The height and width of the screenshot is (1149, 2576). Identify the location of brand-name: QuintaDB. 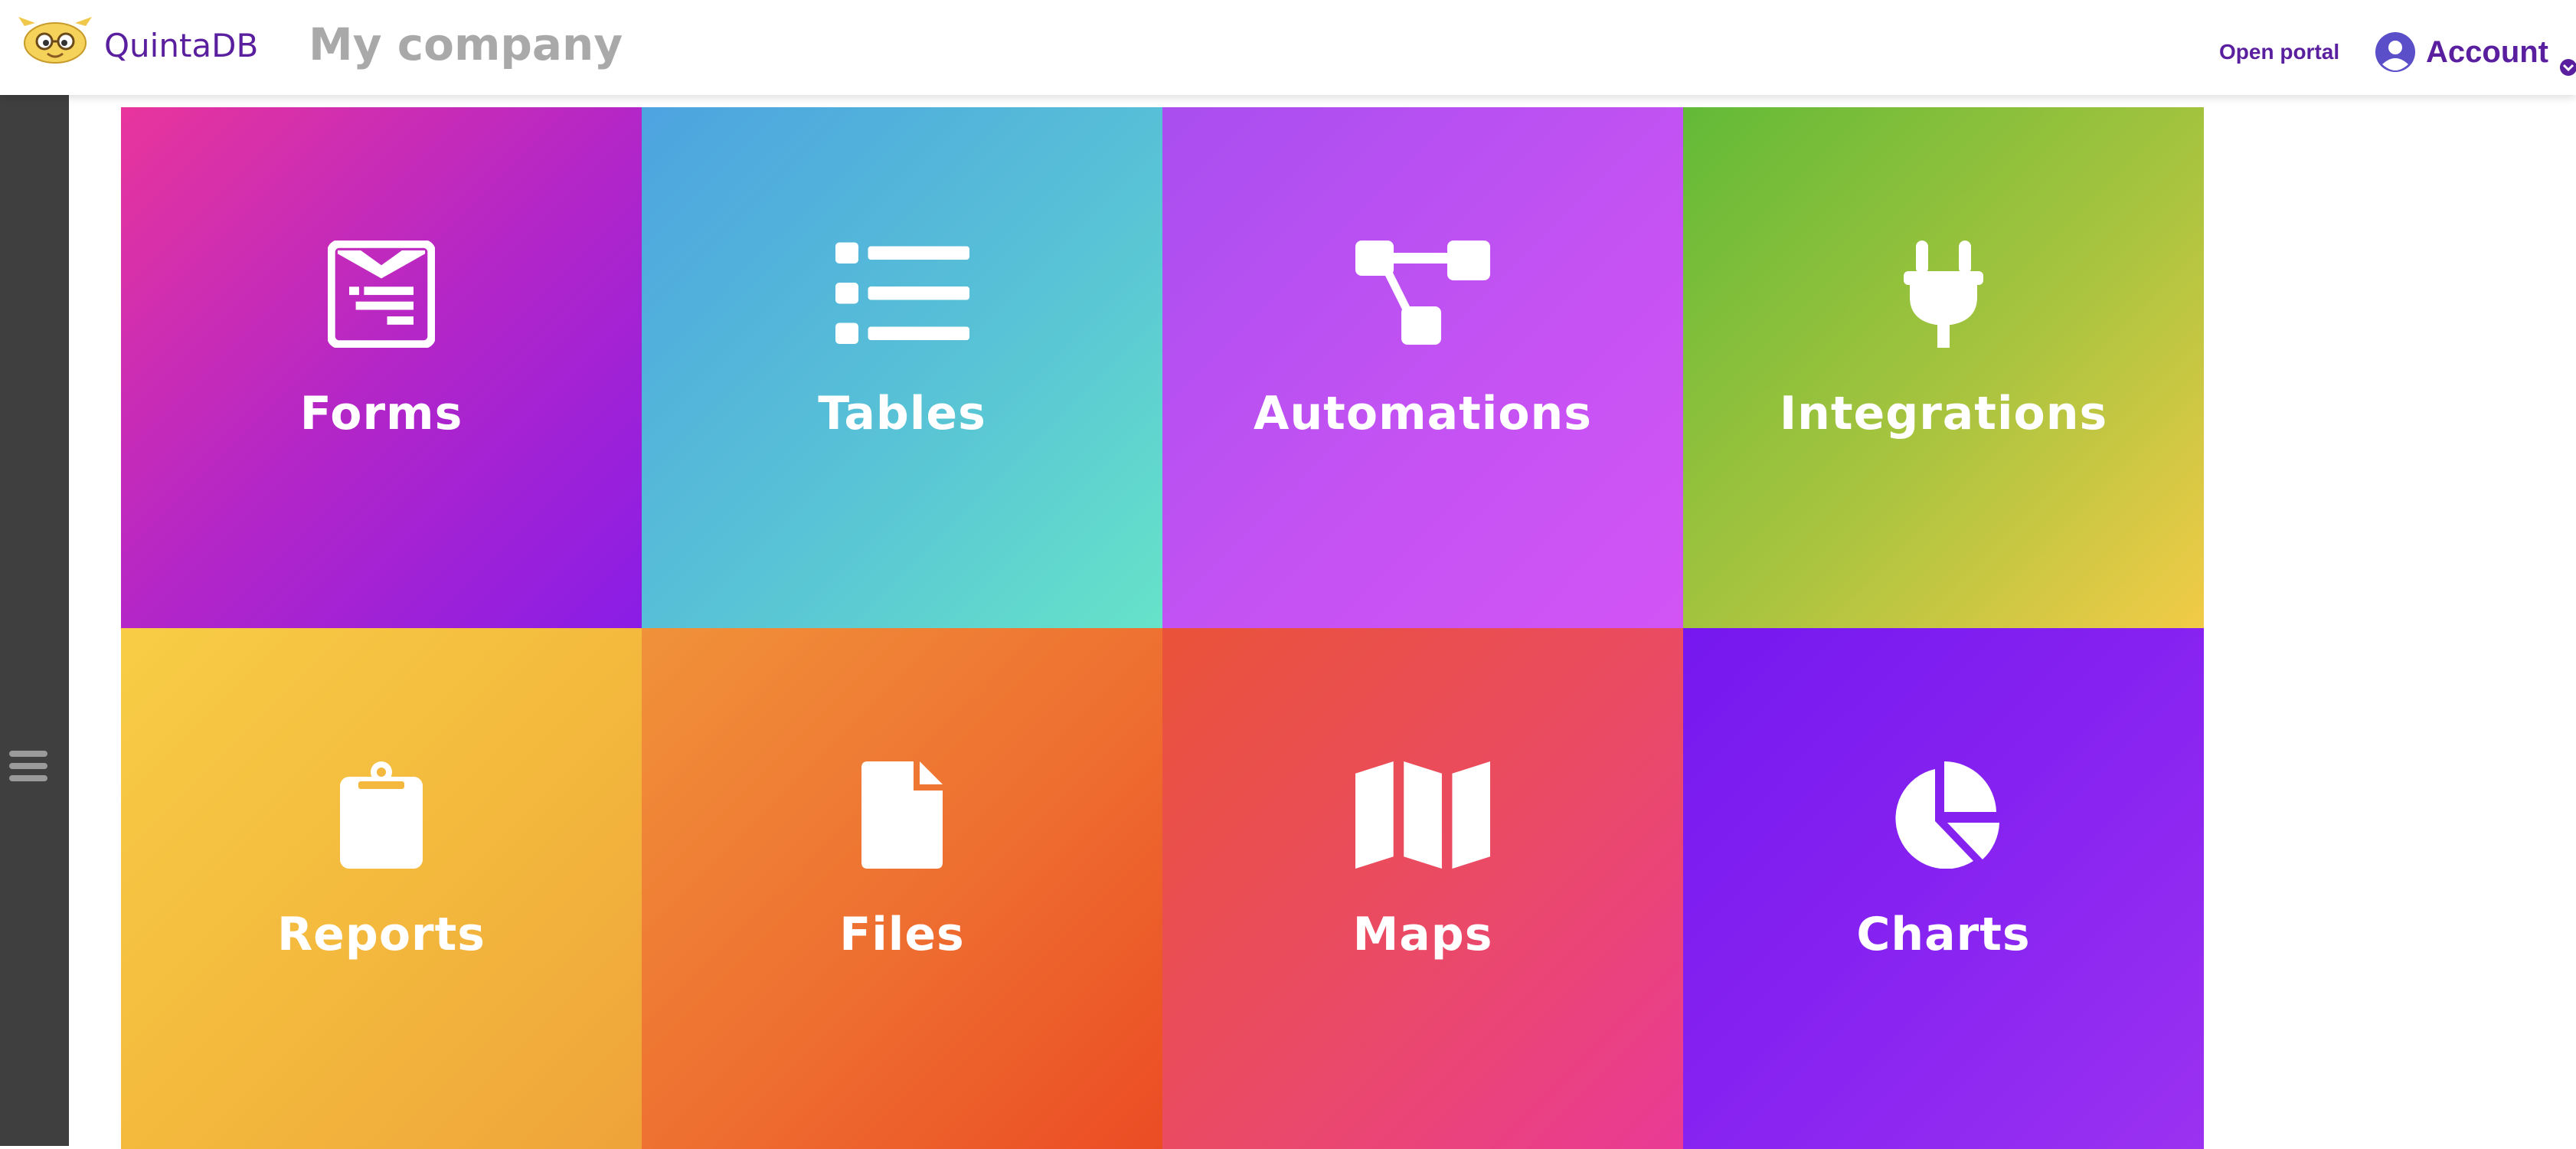
(181, 46).